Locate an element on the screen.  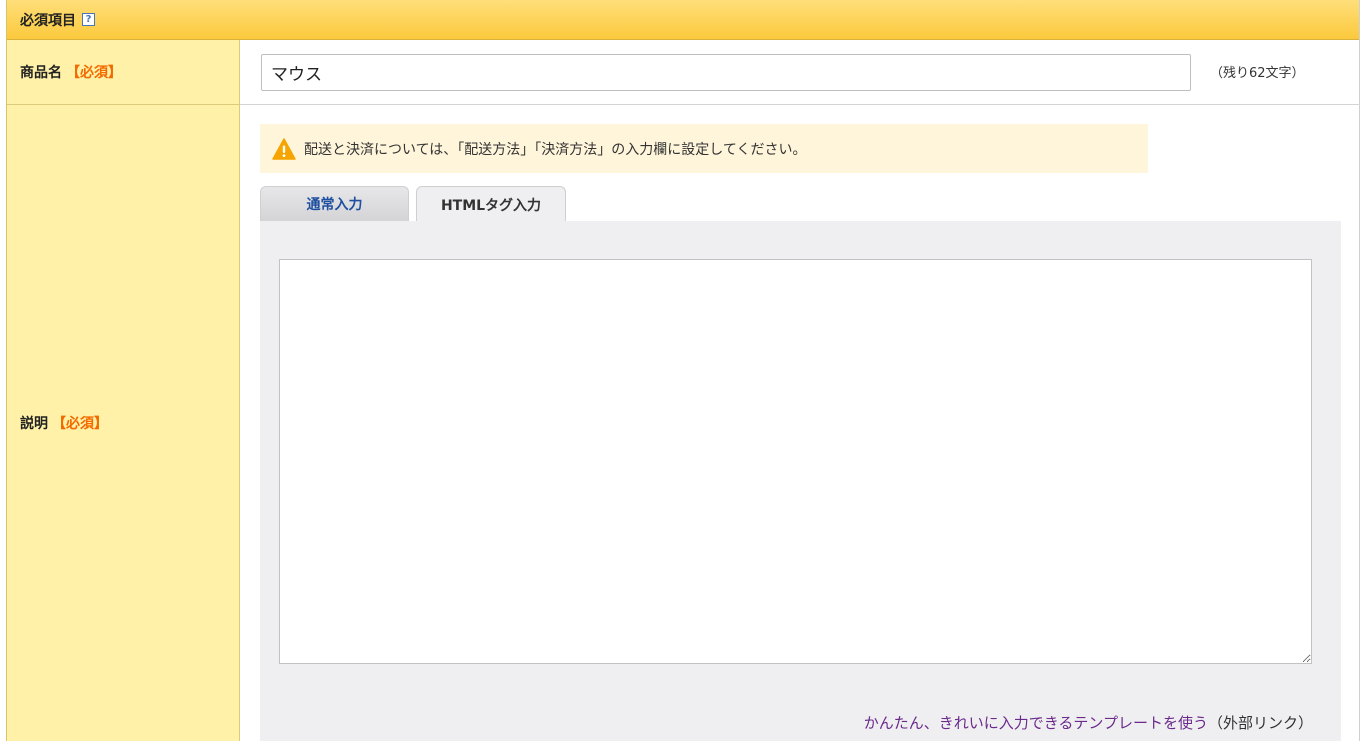
remaining-characters: （残り62文字） is located at coordinates (1257, 73).